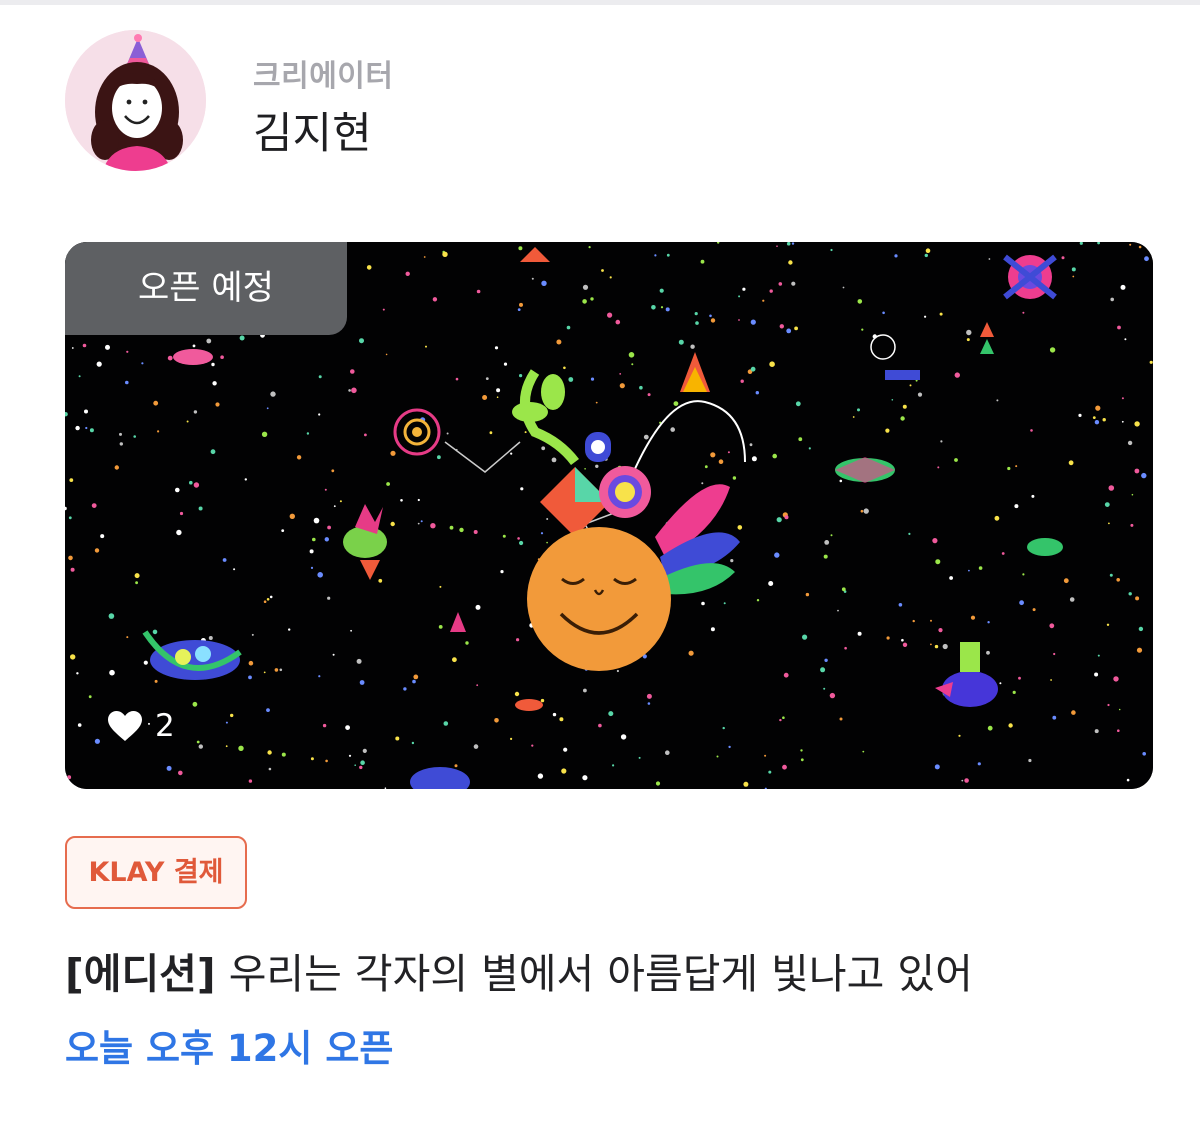 Image resolution: width=1200 pixels, height=1130 pixels. I want to click on payment-method-badge: KLAY 결제, so click(156, 872).